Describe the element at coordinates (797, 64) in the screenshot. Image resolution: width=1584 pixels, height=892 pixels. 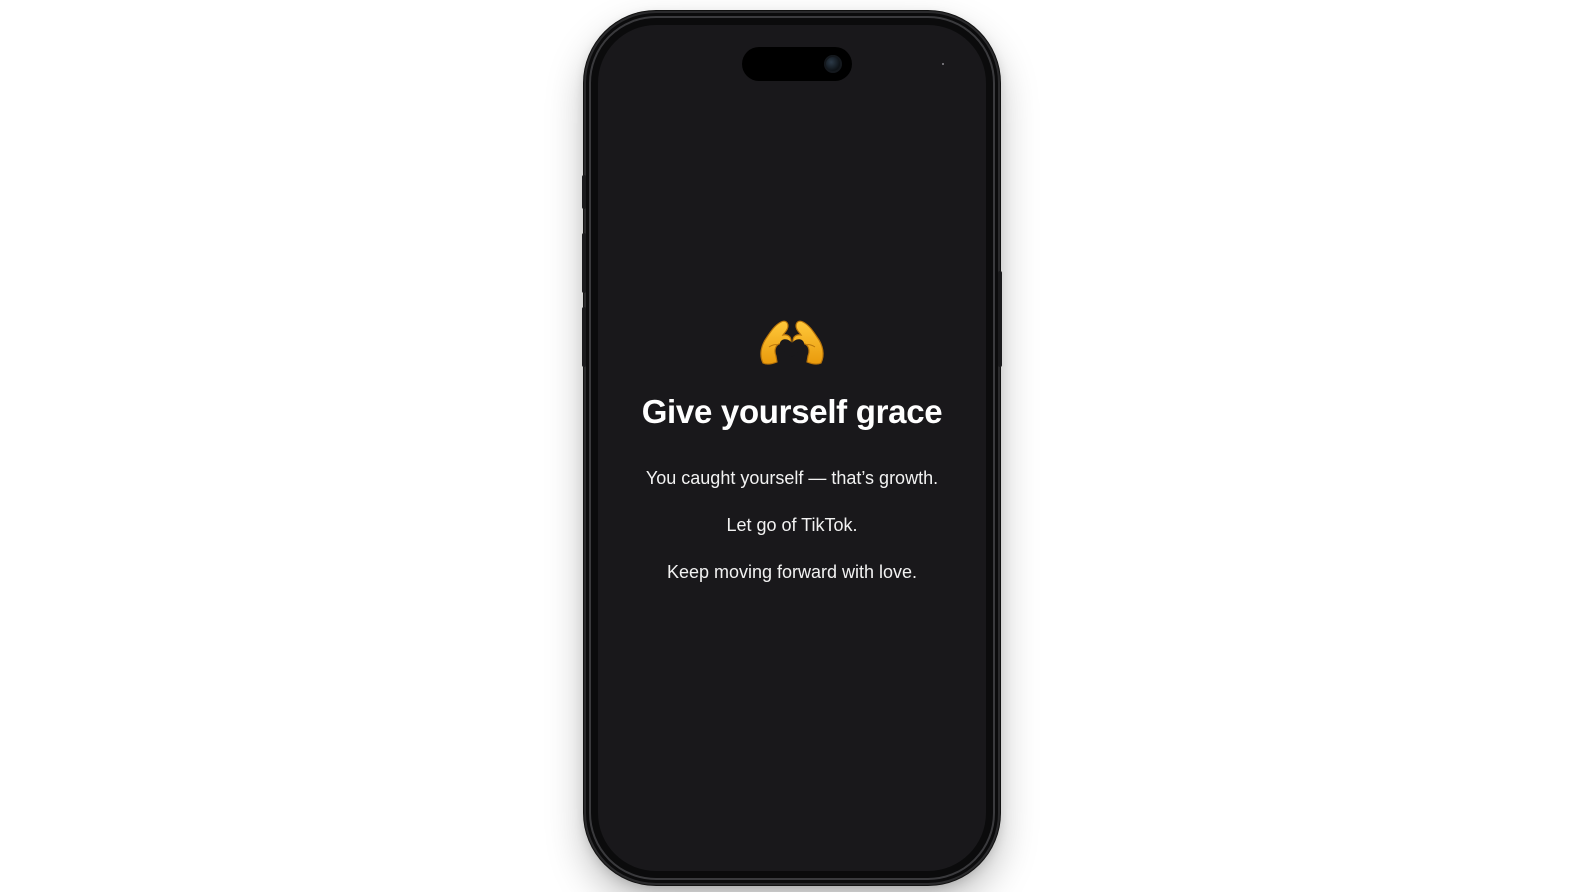
I see `dynamic-island` at that location.